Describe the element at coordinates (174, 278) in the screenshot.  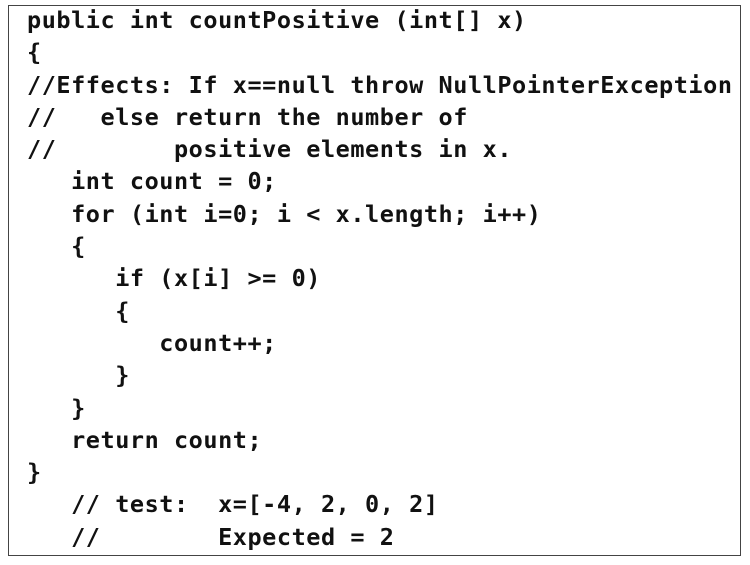
I see `code-line-if-condition: if (x[i] >= 0)` at that location.